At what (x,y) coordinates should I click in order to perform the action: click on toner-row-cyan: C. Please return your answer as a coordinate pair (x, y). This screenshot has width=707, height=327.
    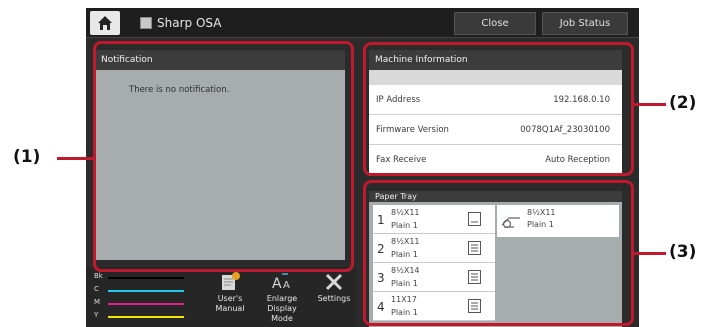
    Looking at the image, I should click on (140, 290).